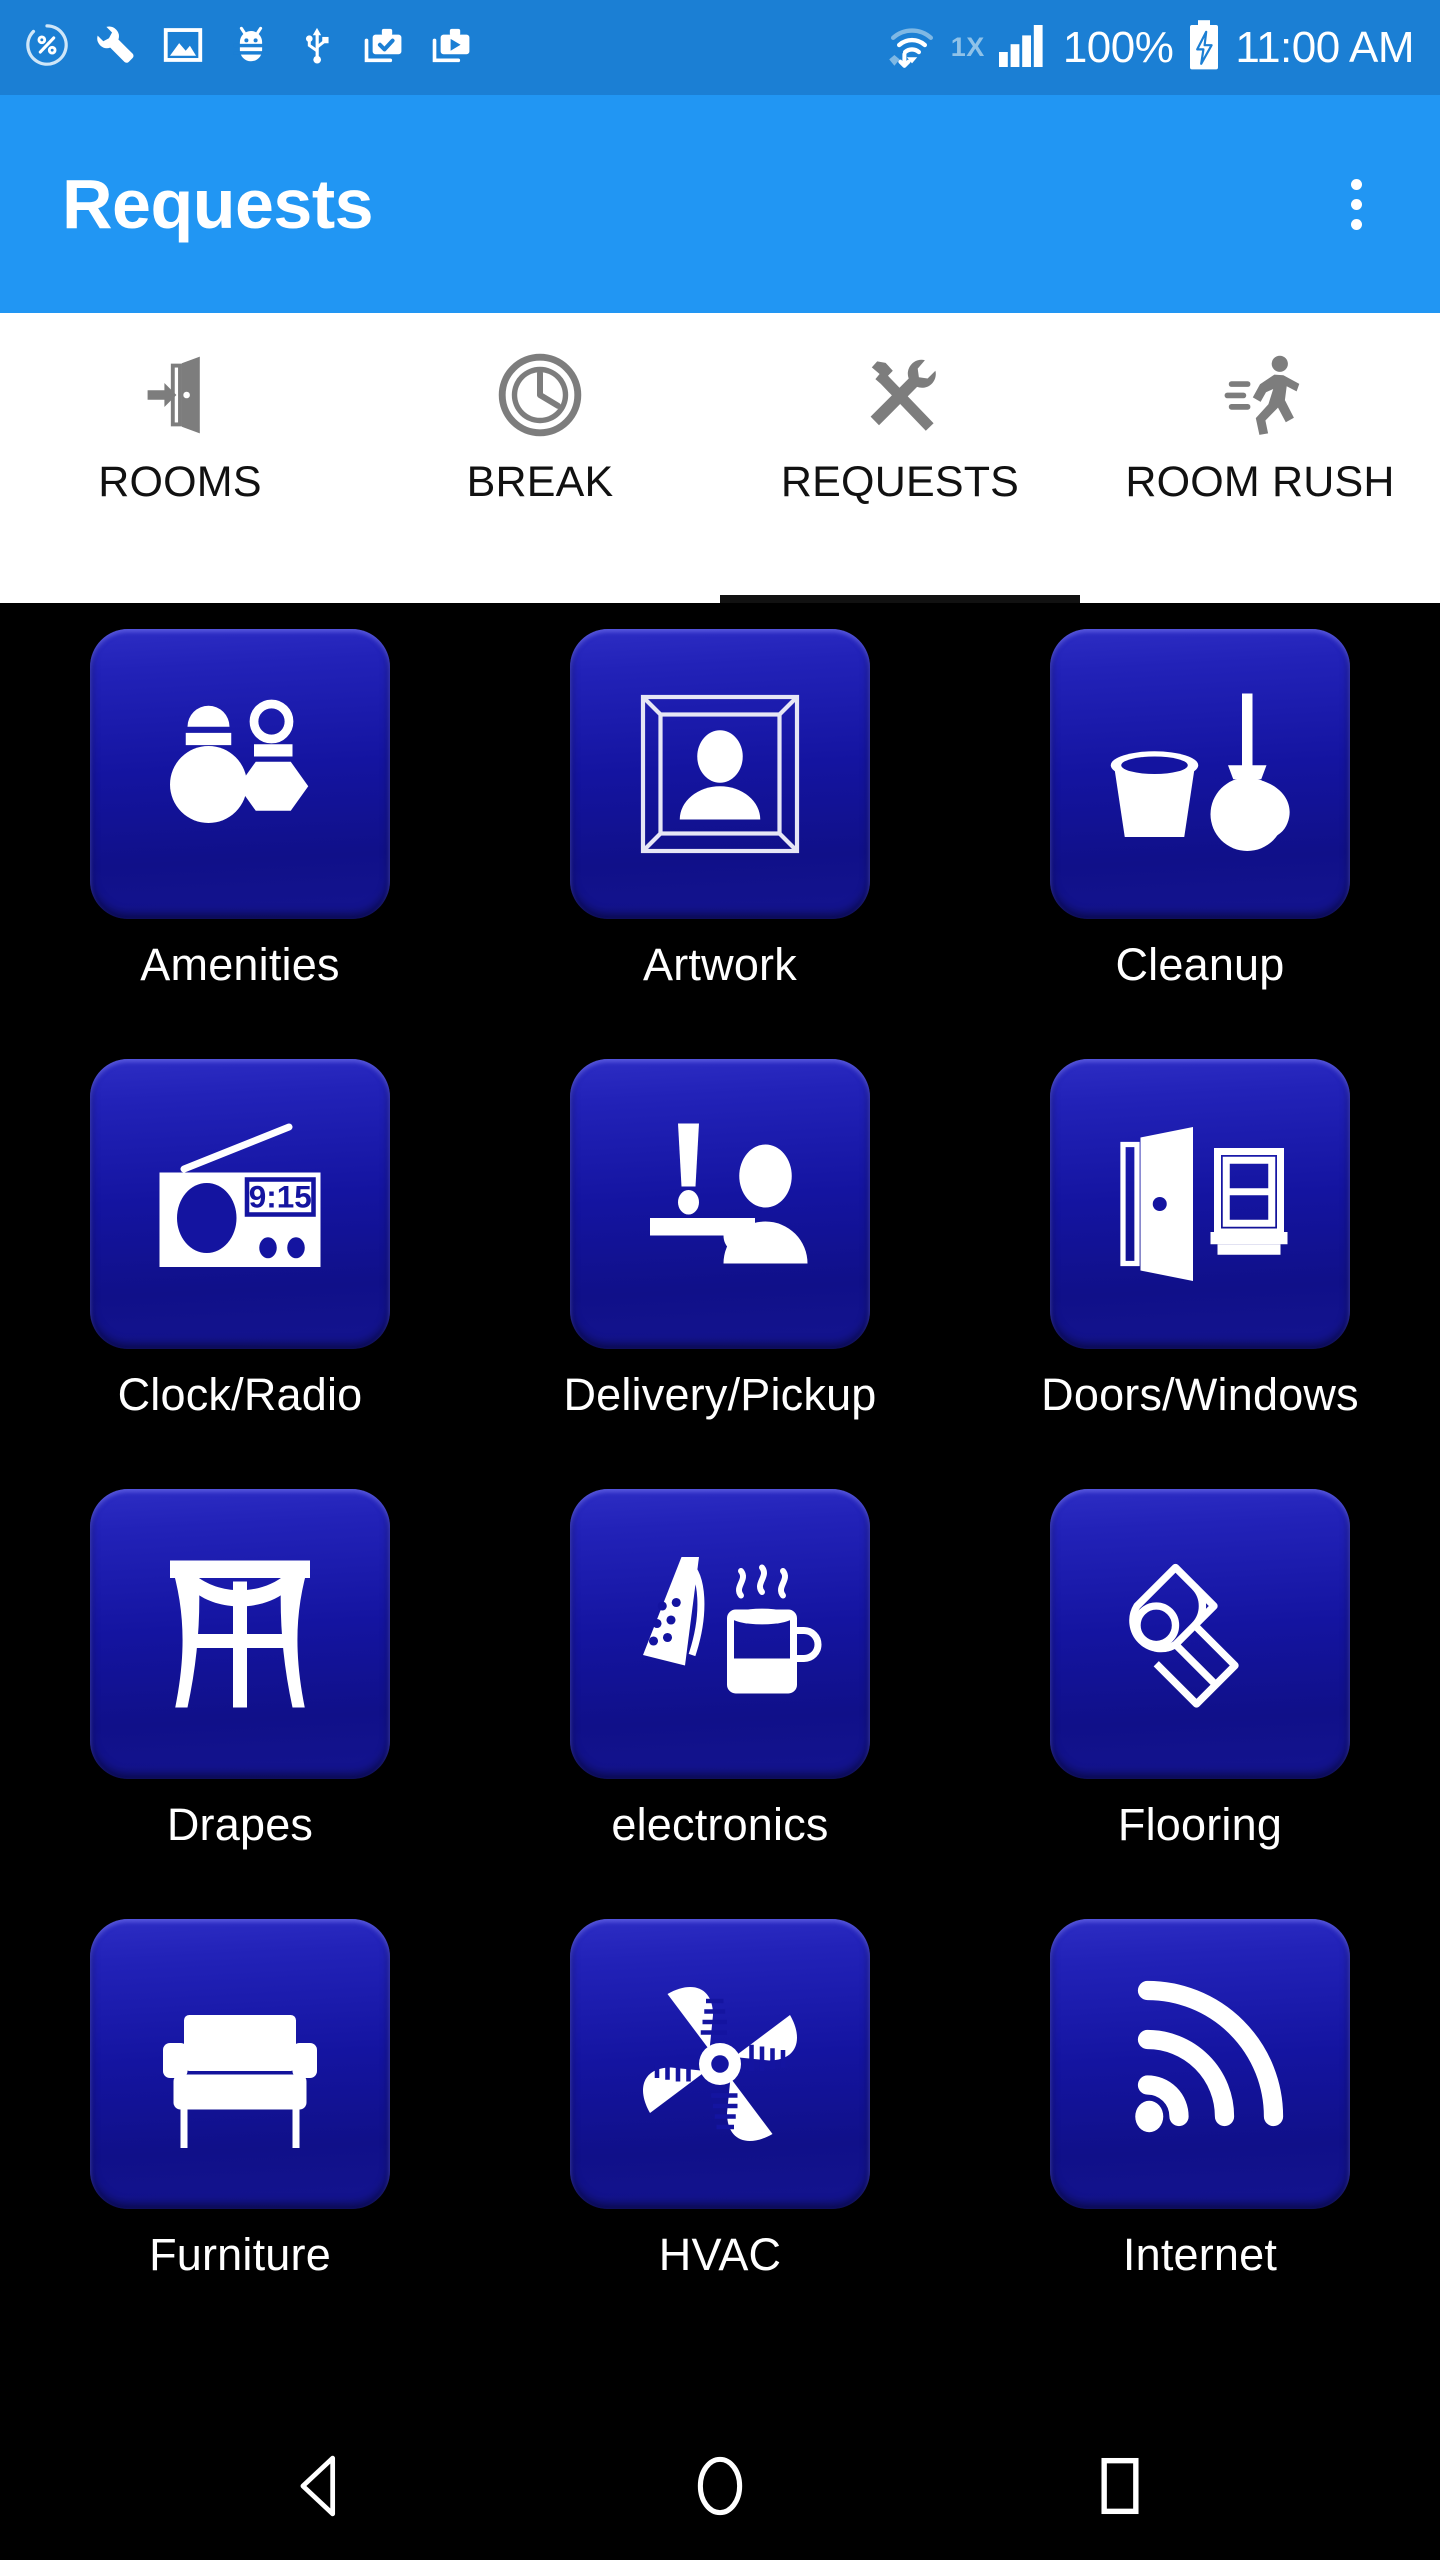 The width and height of the screenshot is (1440, 2560). I want to click on status-bar-right-icons: 1X 100% 11:00 AM, so click(1150, 47).